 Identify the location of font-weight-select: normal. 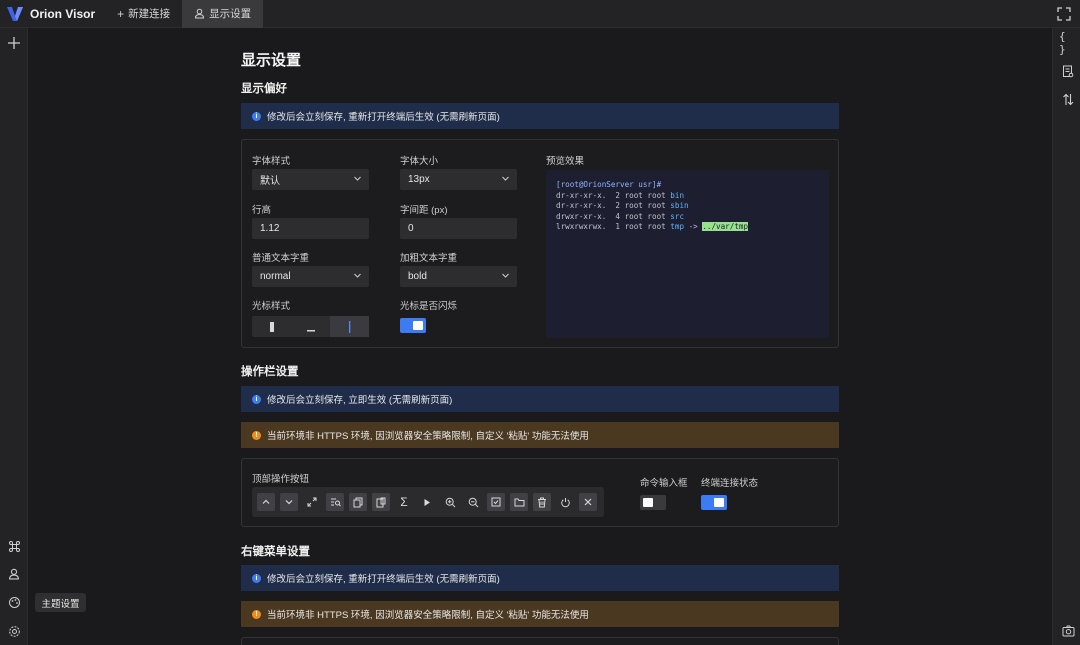
(310, 276).